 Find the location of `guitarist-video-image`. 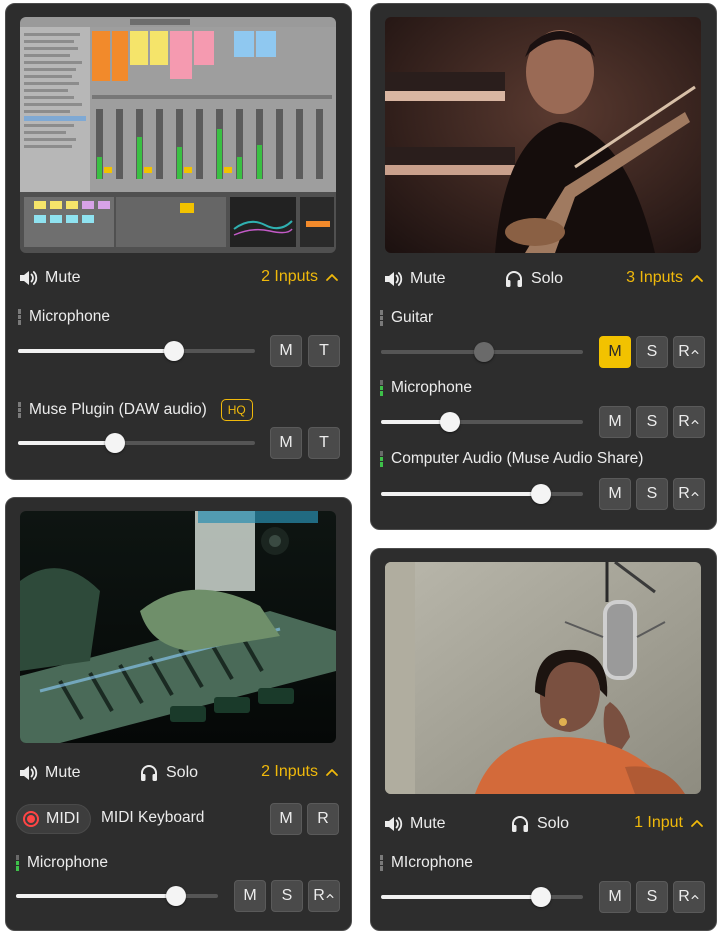

guitarist-video-image is located at coordinates (543, 135).